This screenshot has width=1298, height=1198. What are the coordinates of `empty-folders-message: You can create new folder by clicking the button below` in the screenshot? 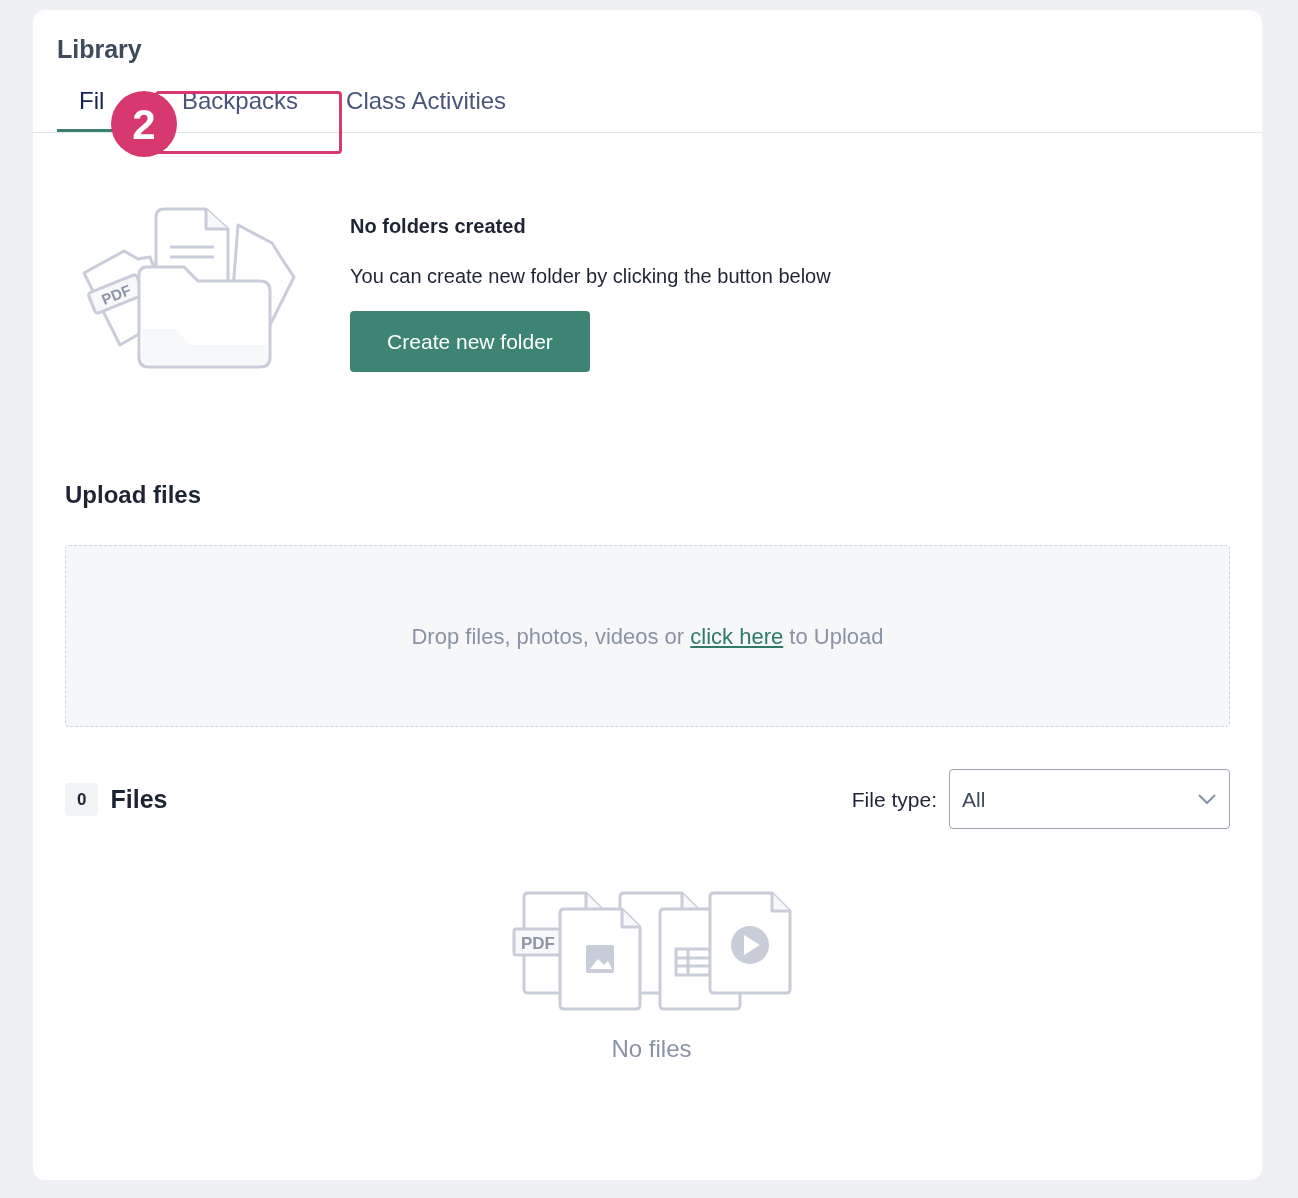 It's located at (590, 277).